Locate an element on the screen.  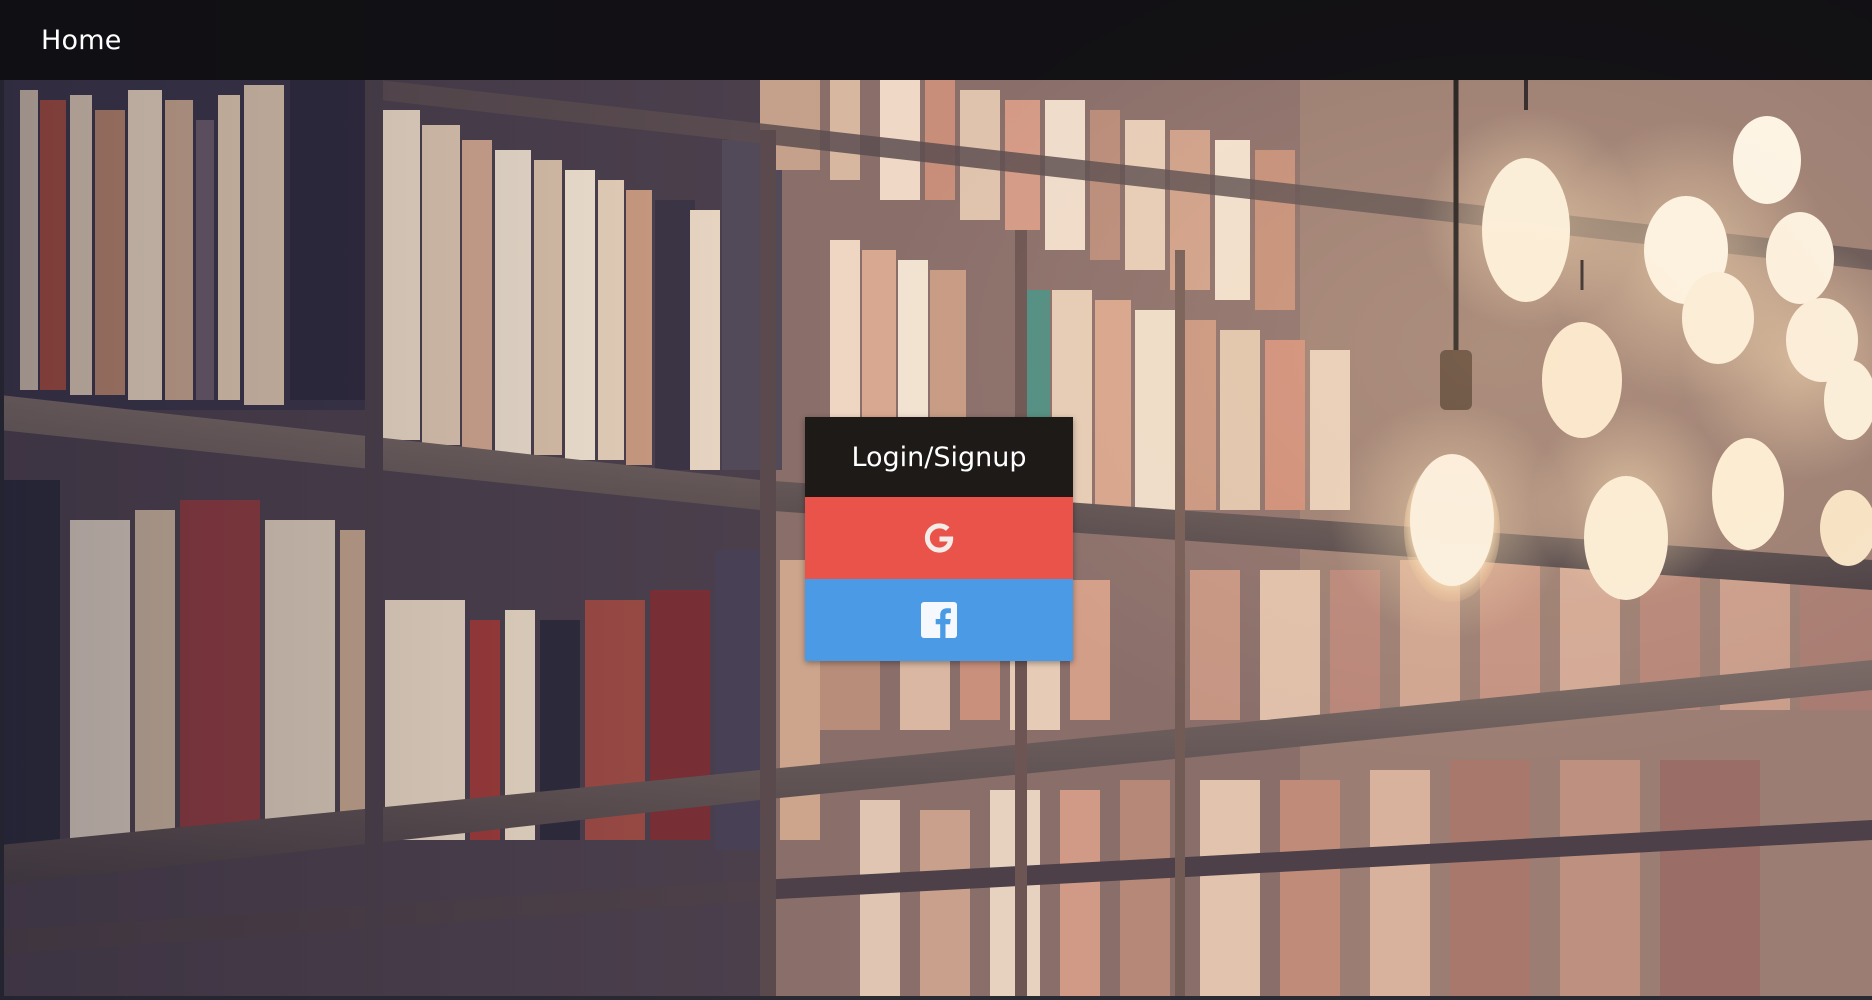
google-login-button is located at coordinates (939, 538).